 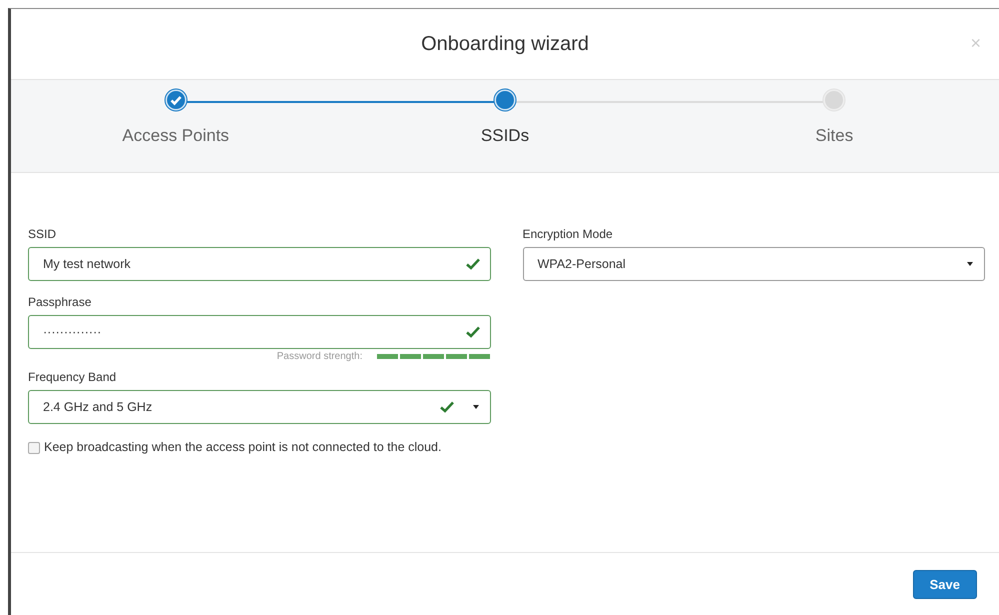 I want to click on checkbox-label: Keep broadcasting when the access point is not connected to the cloud., so click(x=243, y=447).